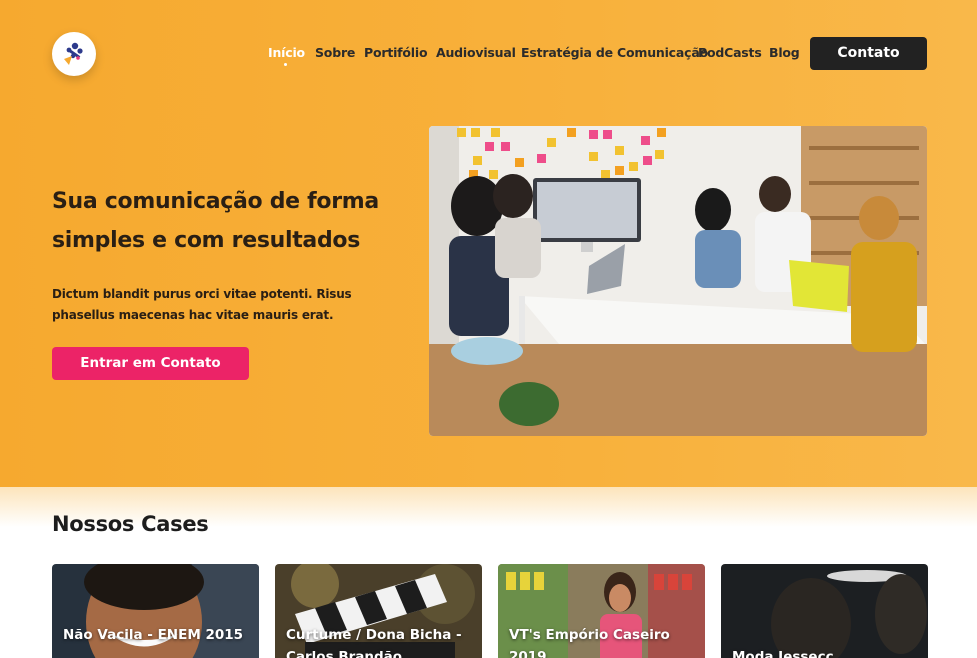  I want to click on agency-logo-icon, so click(74, 54).